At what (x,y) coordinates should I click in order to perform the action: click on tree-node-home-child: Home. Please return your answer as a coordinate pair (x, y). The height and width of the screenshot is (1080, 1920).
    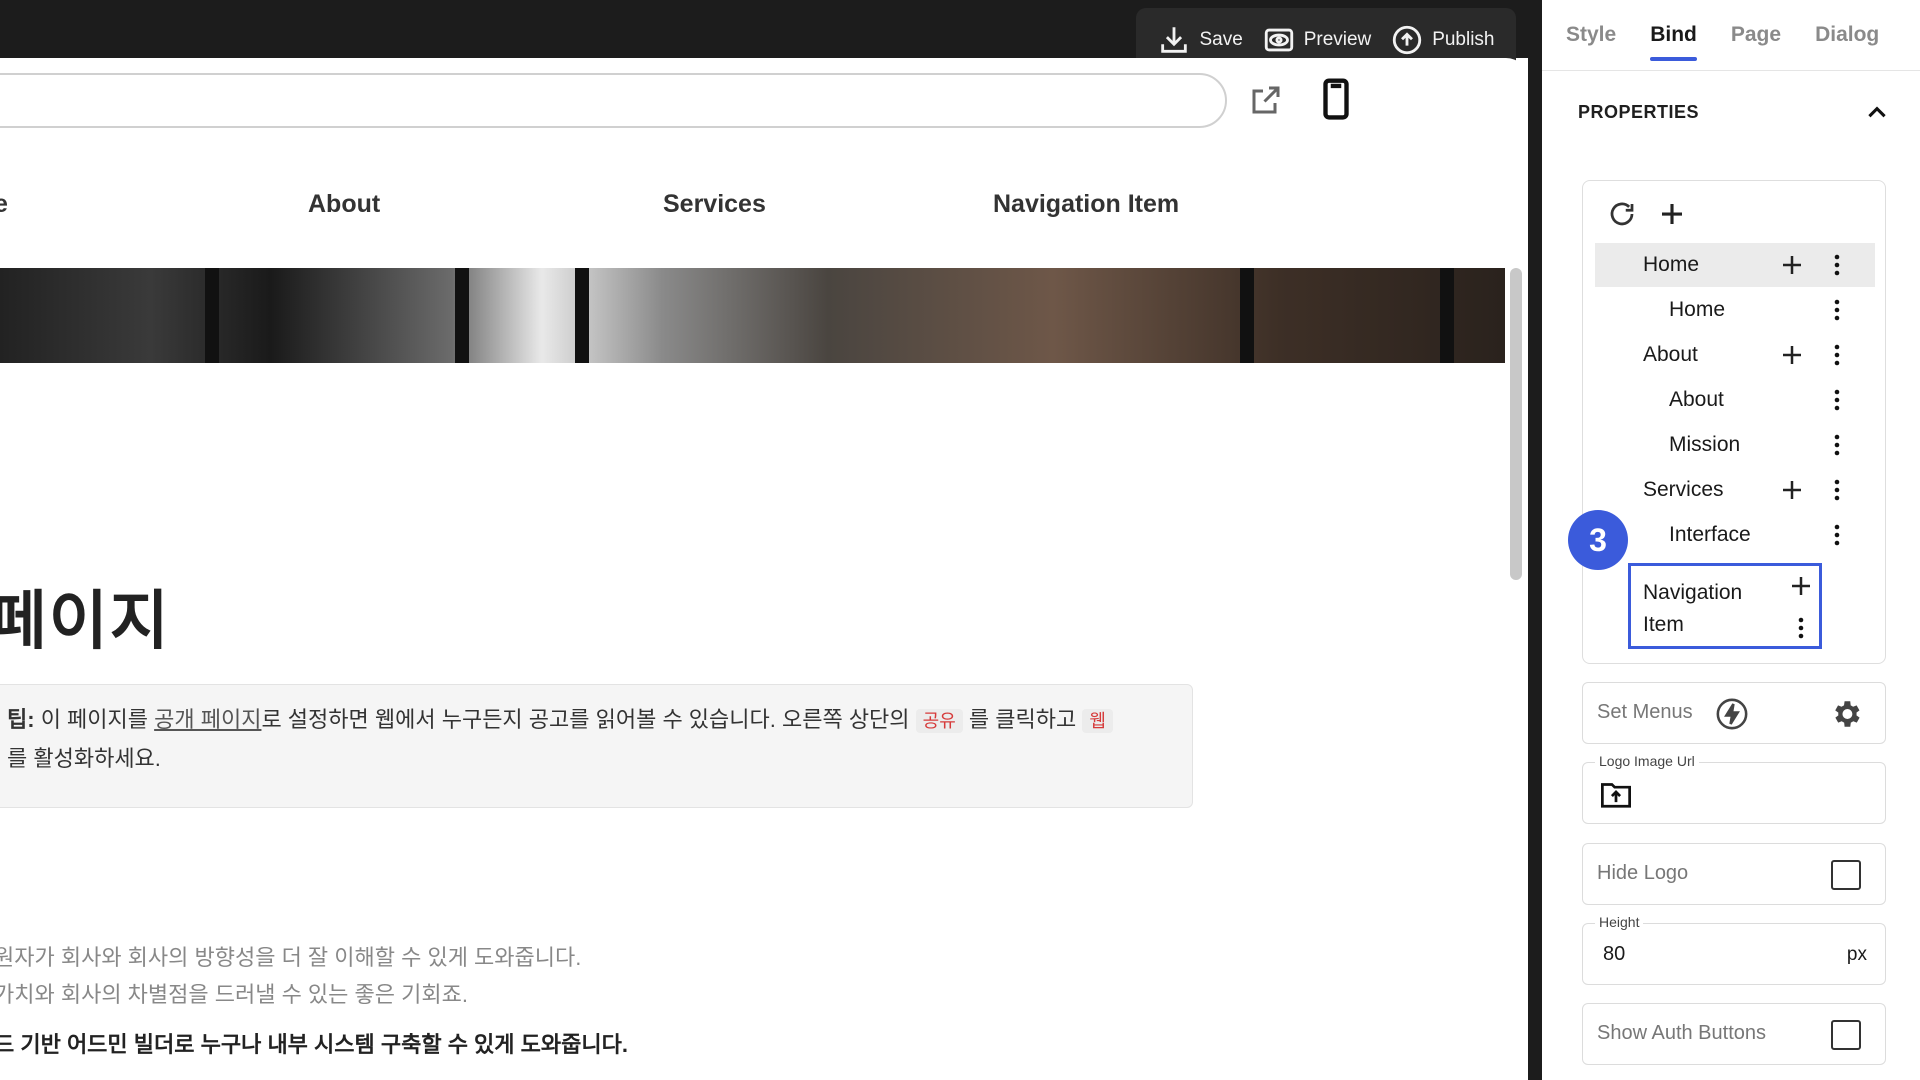
    Looking at the image, I should click on (1735, 310).